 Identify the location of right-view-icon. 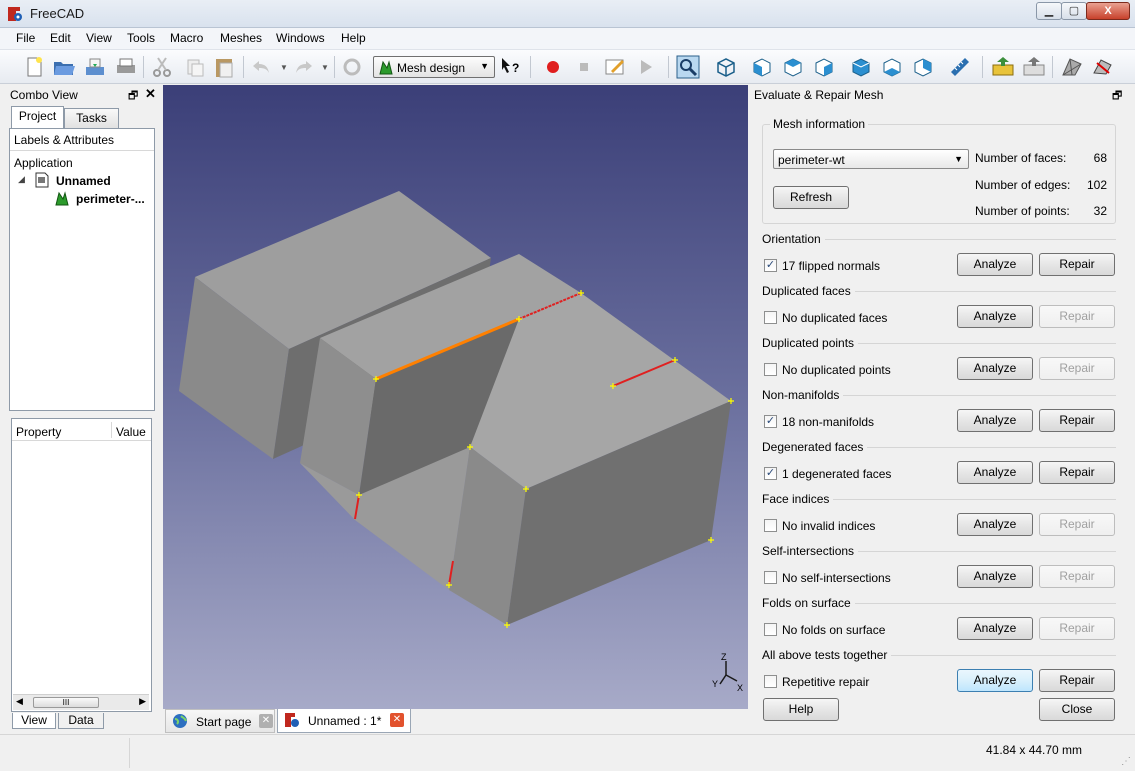
(824, 67).